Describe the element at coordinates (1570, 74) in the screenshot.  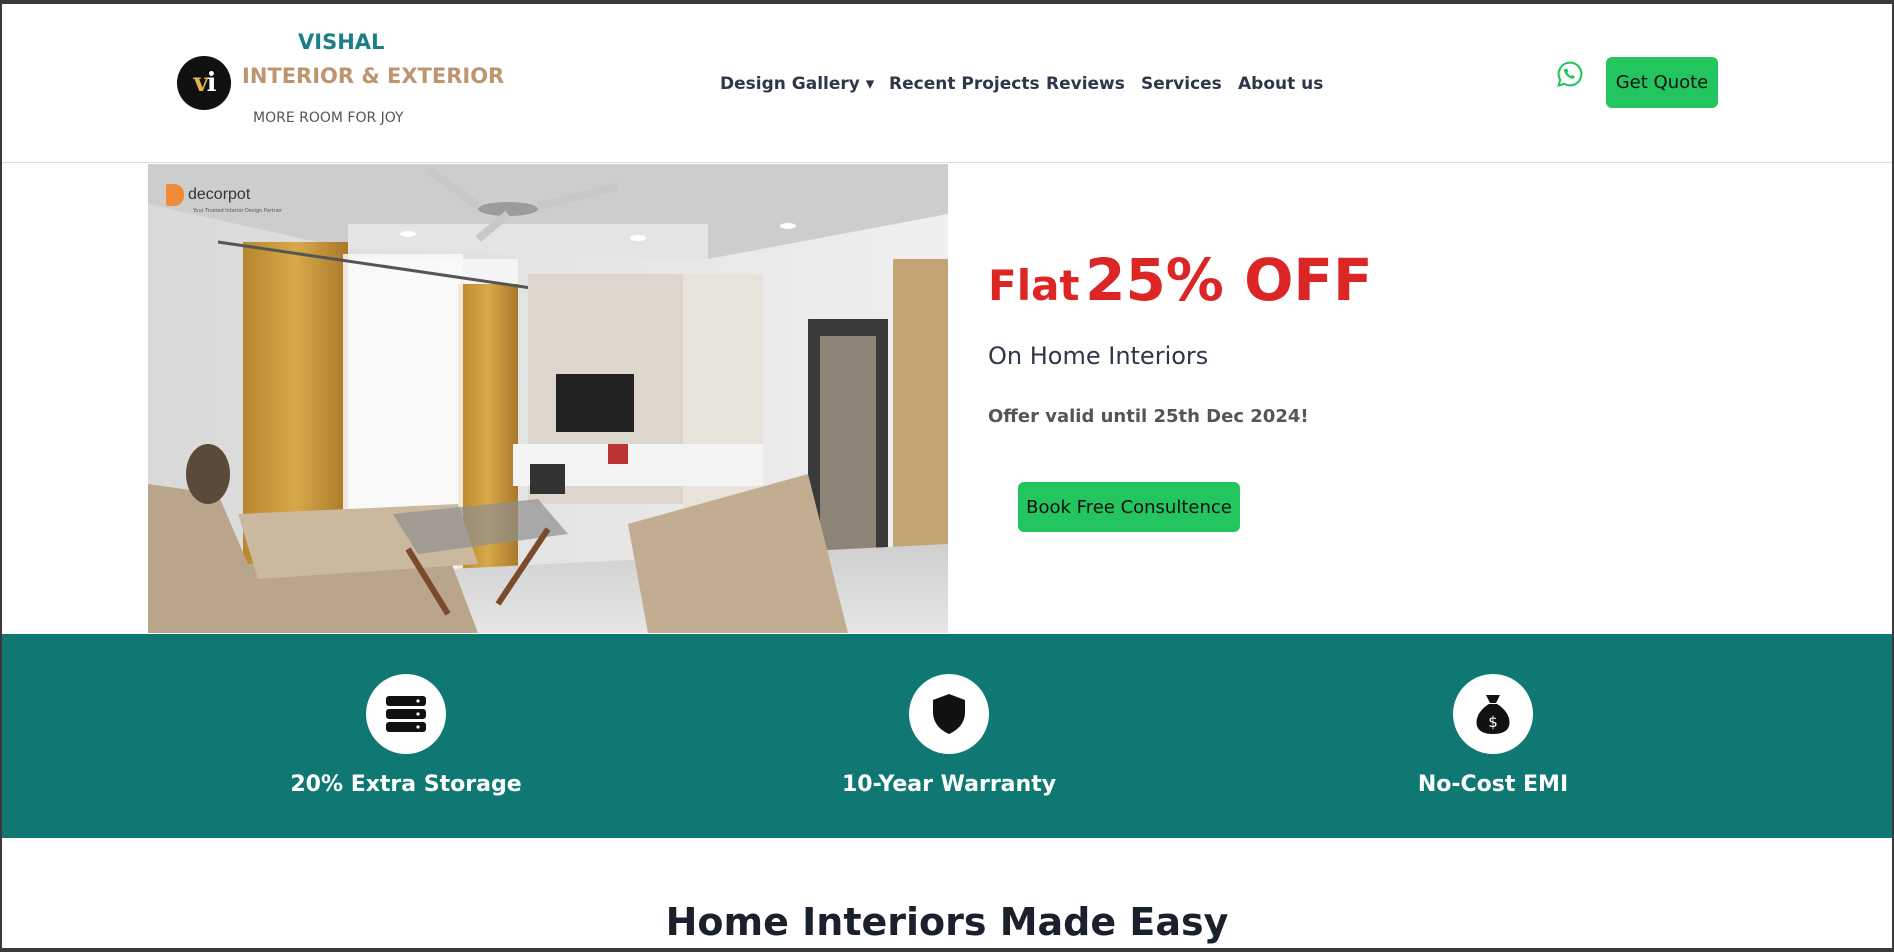
I see `whatsapp-icon` at that location.